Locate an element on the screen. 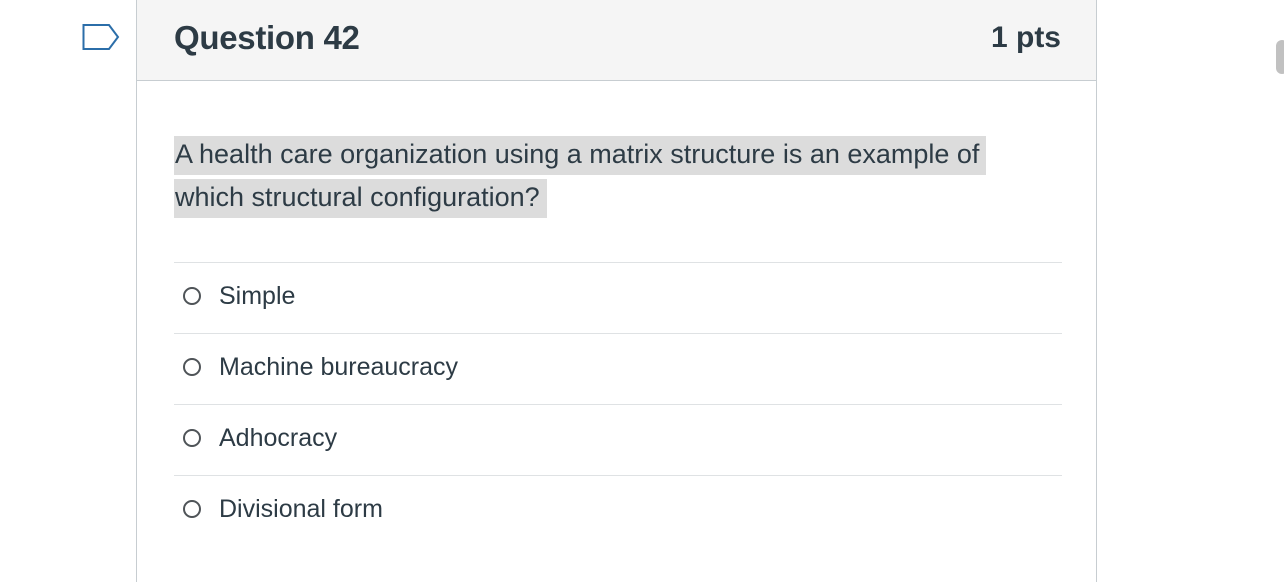 Image resolution: width=1284 pixels, height=582 pixels. question-header: Question 42 1 pts is located at coordinates (616, 40).